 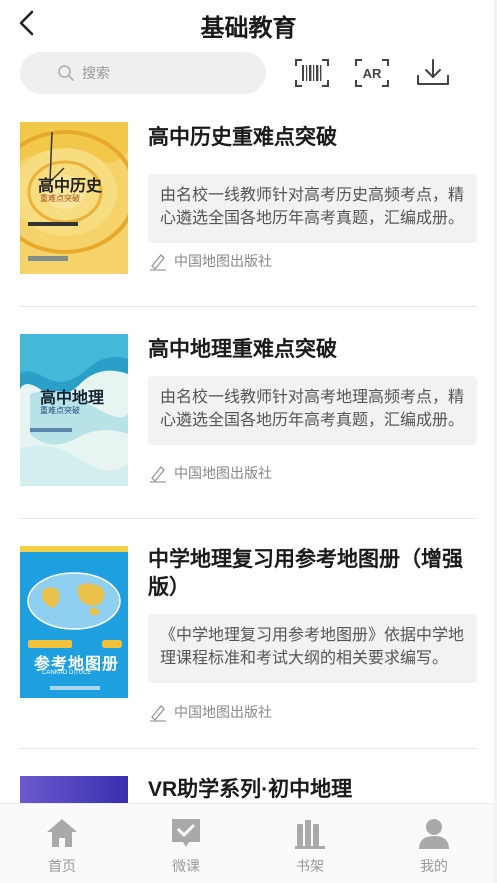 What do you see at coordinates (311, 574) in the screenshot?
I see `book-title: 中学地理复习用参考地图册（增强版）` at bounding box center [311, 574].